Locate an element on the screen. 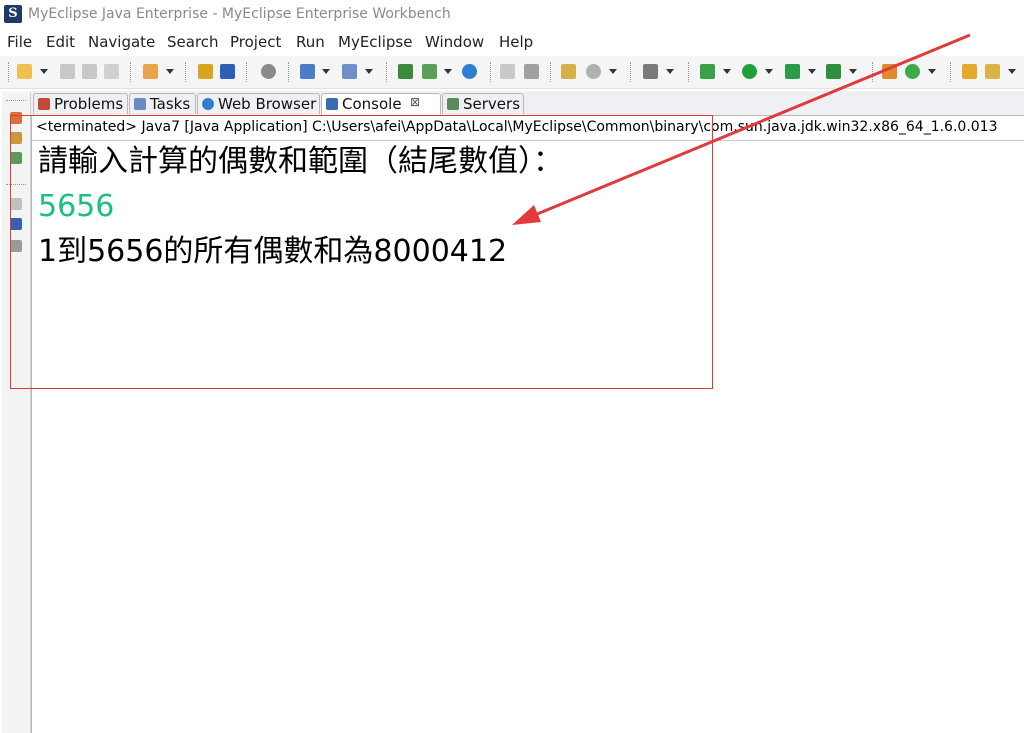  camera-icon is located at coordinates (650, 71).